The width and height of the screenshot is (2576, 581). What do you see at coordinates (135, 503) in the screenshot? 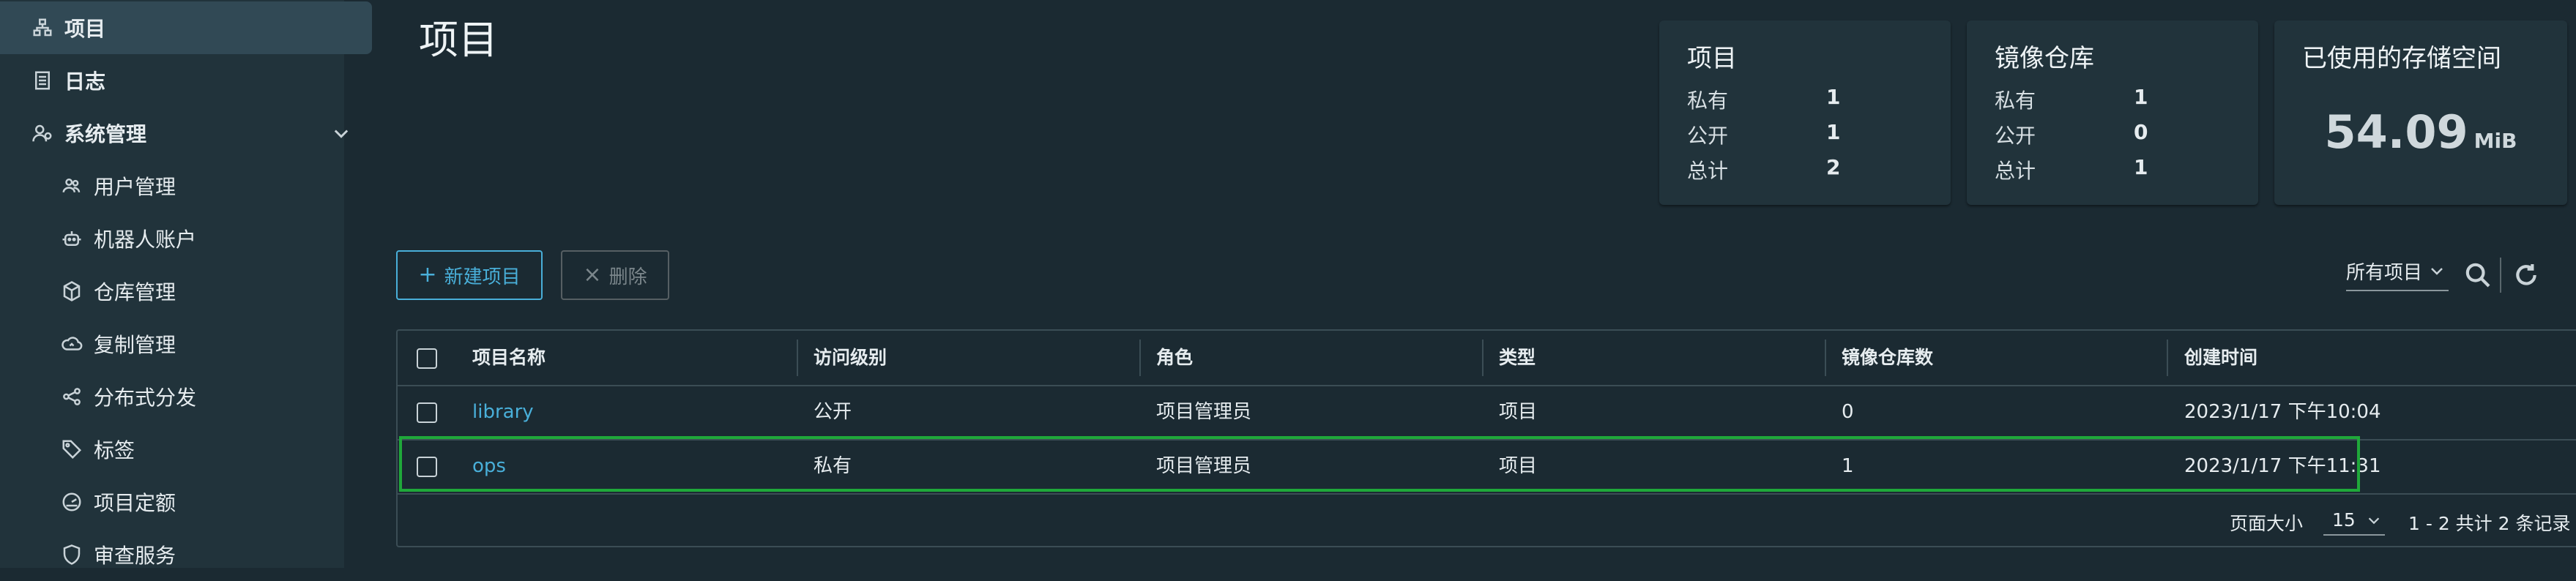
I see `sidebar-item-label: 项目定额` at bounding box center [135, 503].